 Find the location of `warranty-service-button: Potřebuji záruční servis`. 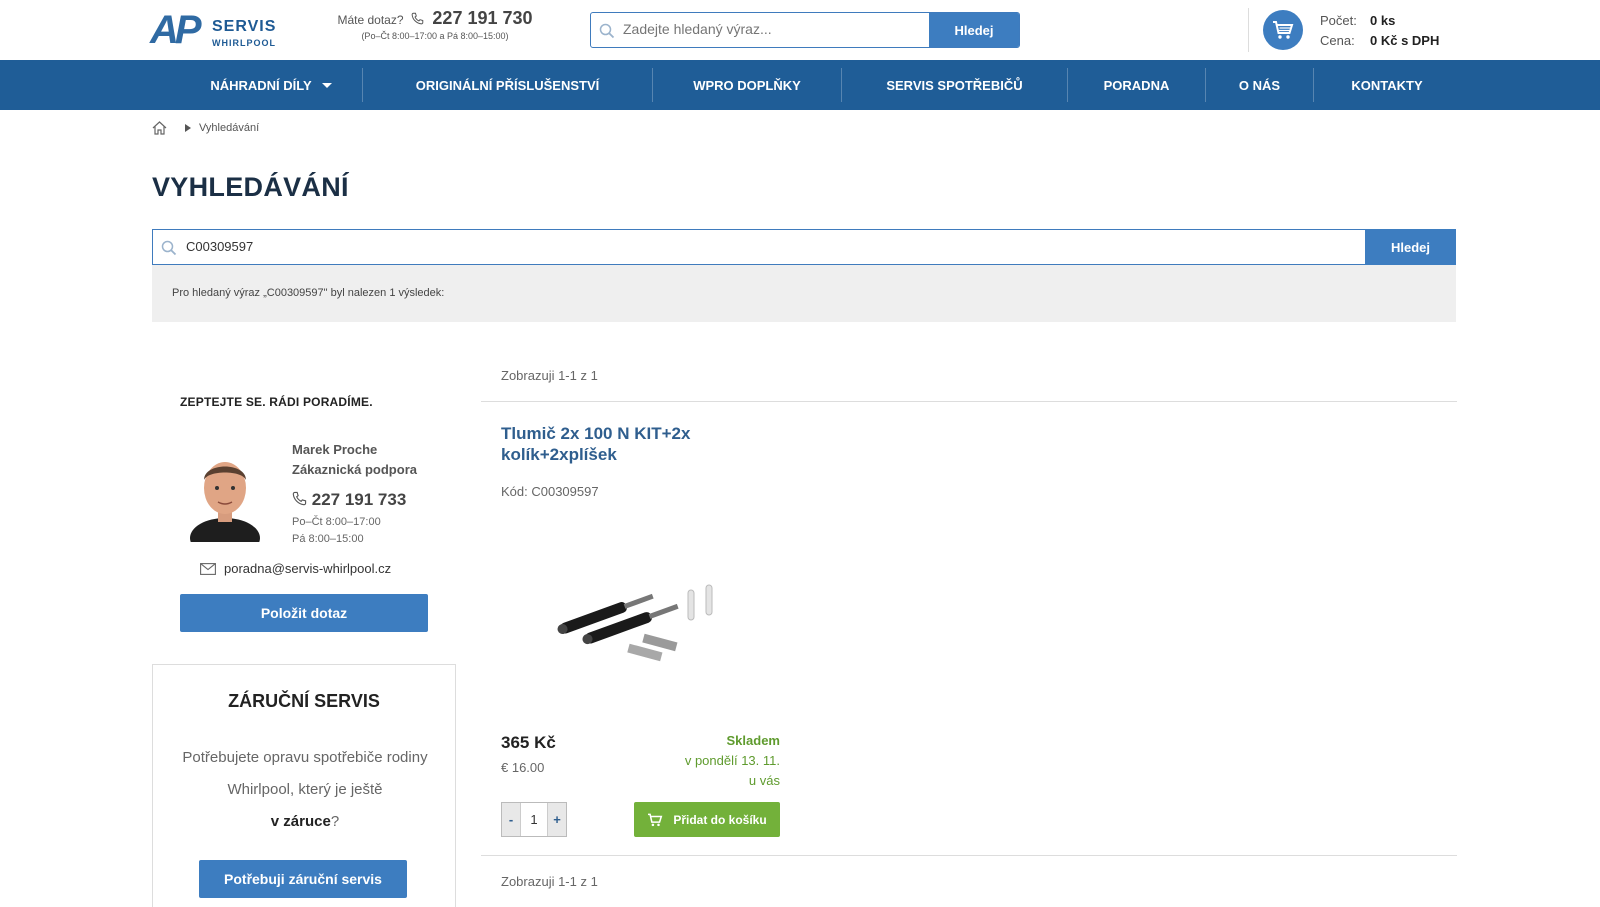

warranty-service-button: Potřebuji záruční servis is located at coordinates (303, 879).